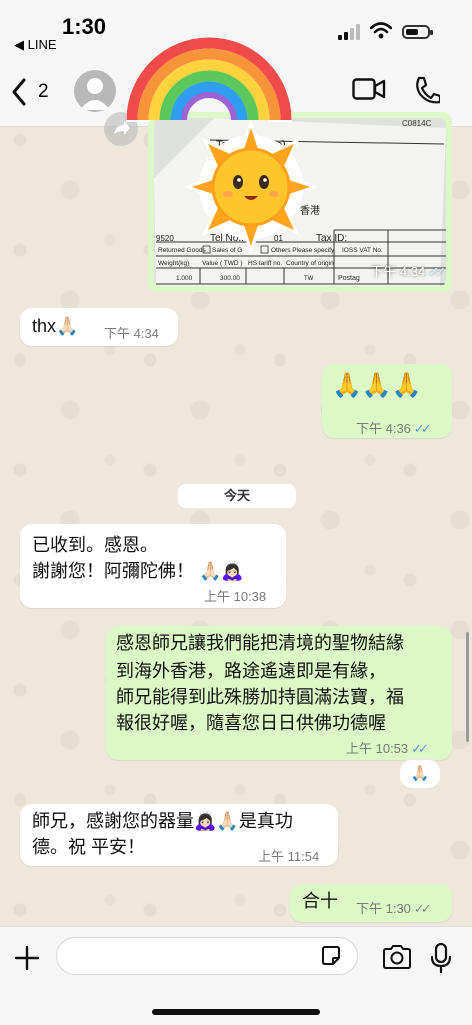 This screenshot has height=1025, width=472. I want to click on message-time: 上午 11:54, so click(289, 856).